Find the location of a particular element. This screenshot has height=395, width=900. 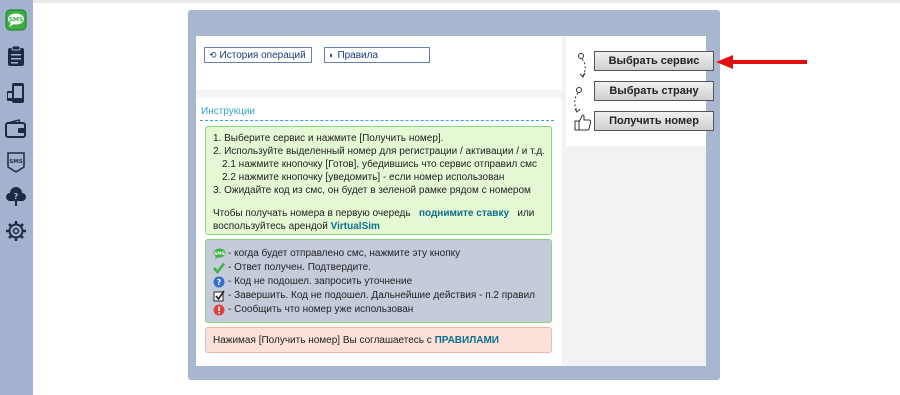

sms-app-icon: SMS is located at coordinates (16, 20).